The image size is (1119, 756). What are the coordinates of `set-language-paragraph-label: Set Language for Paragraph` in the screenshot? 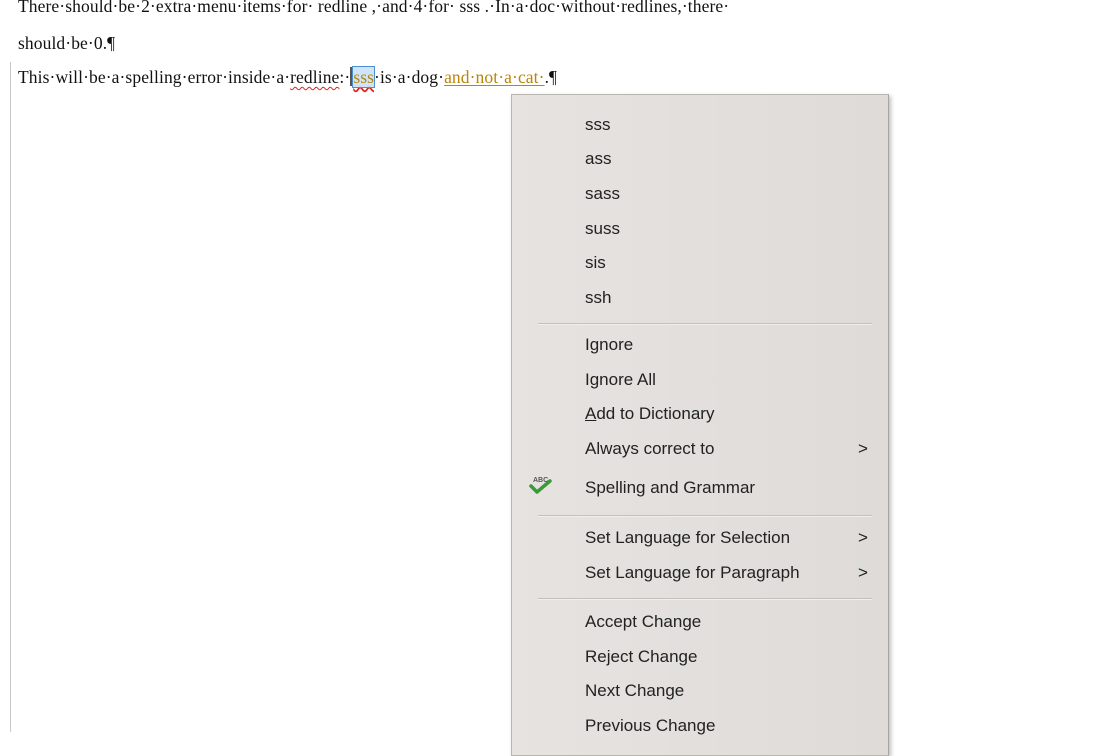 It's located at (692, 572).